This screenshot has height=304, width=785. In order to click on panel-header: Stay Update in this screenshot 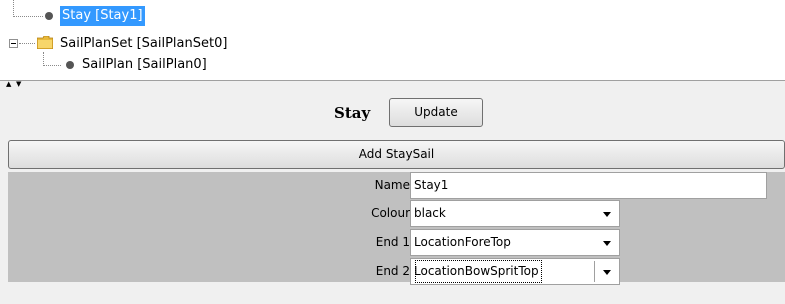, I will do `click(392, 113)`.